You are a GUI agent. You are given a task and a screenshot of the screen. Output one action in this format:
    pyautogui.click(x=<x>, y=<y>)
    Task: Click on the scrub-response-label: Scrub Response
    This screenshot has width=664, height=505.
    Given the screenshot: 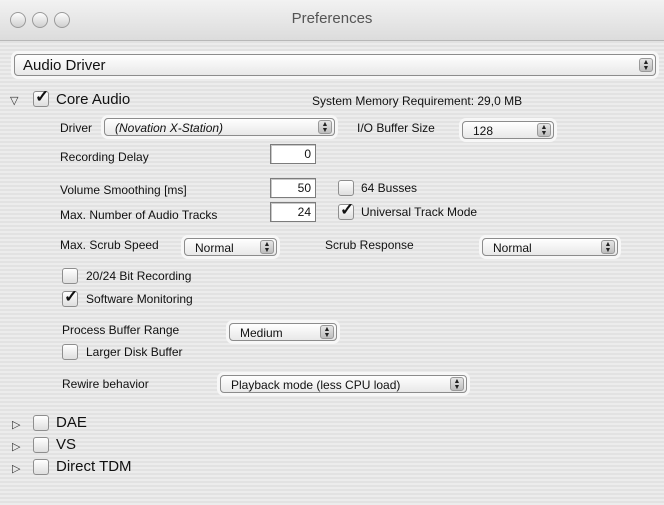 What is the action you would take?
    pyautogui.click(x=369, y=245)
    